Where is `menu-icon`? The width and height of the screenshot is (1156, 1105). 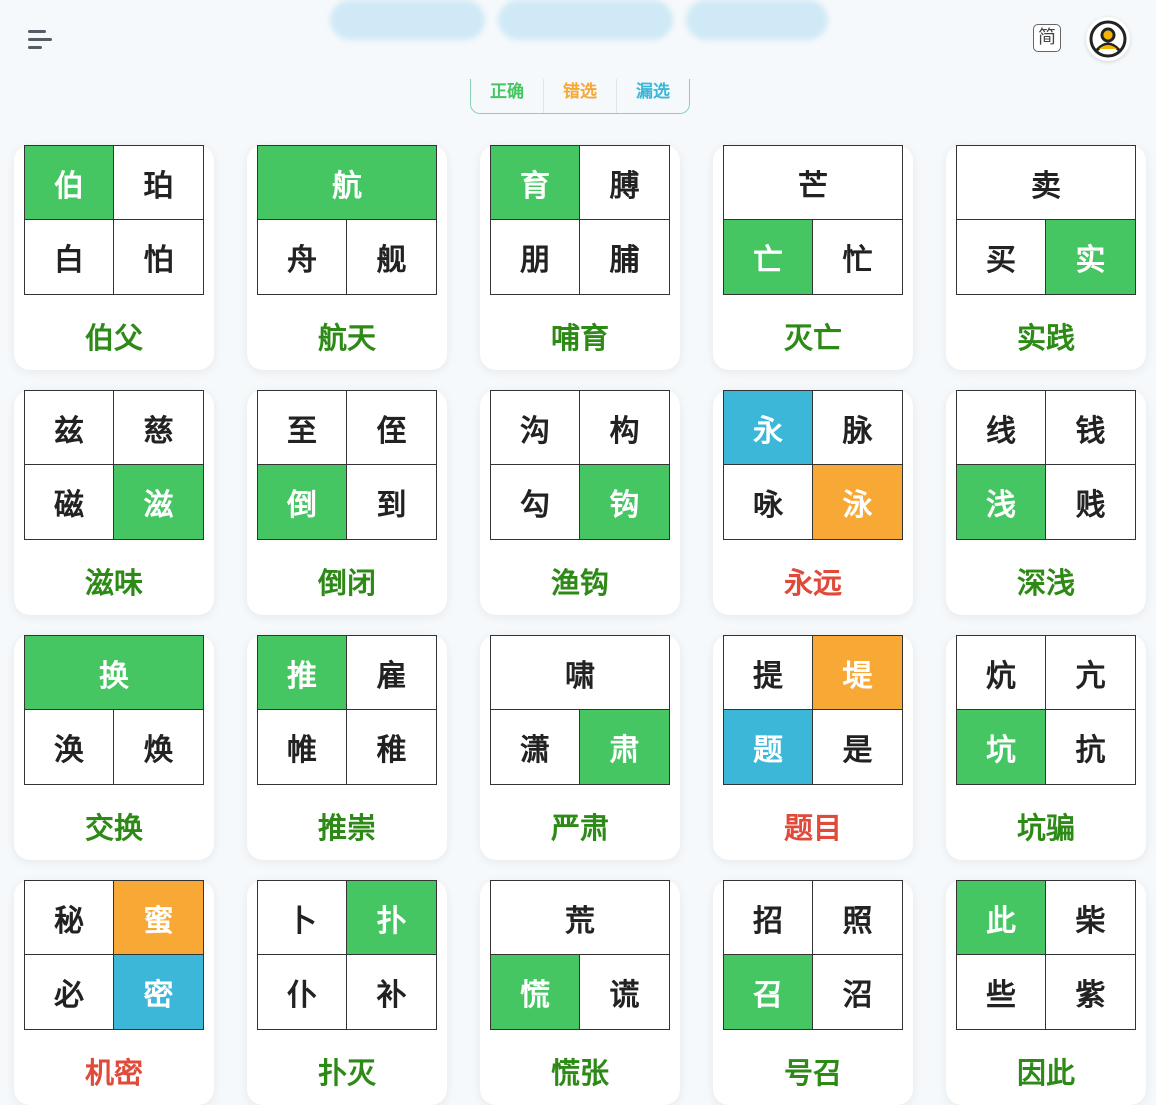 menu-icon is located at coordinates (42, 40).